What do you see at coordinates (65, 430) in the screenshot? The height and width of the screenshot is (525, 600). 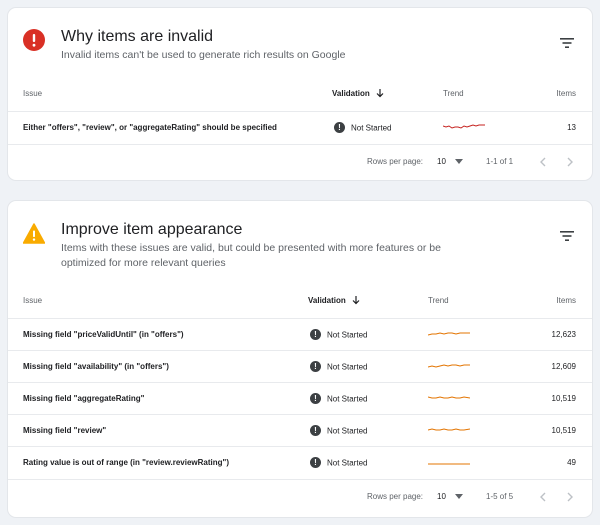 I see `issue-name: Missing field "review"` at bounding box center [65, 430].